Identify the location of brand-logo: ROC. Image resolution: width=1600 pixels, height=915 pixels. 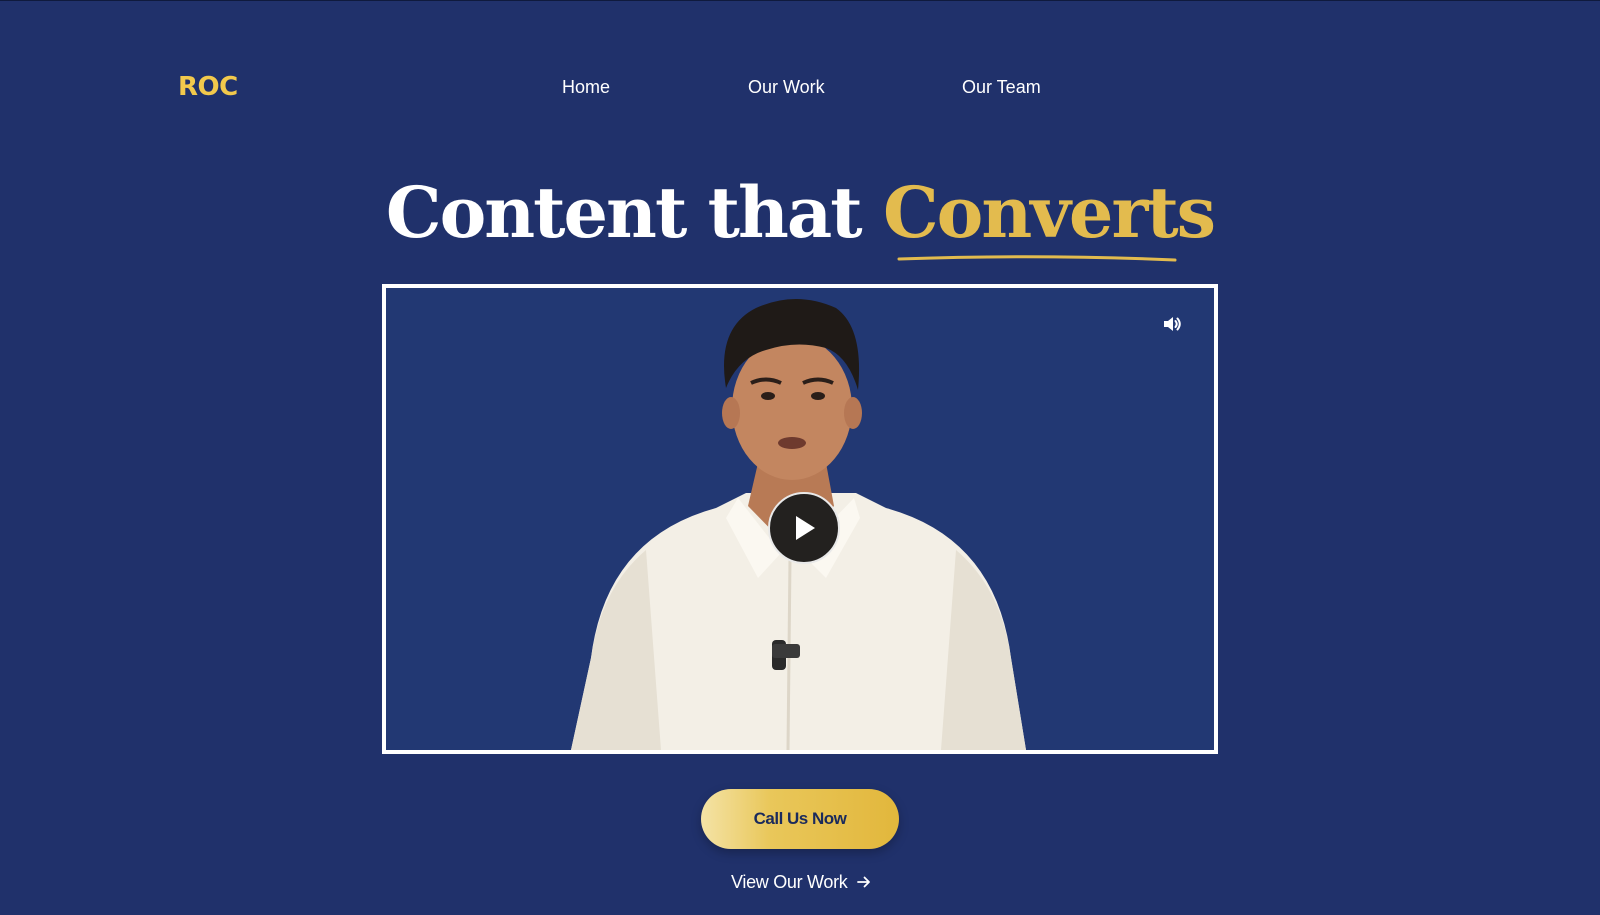
(208, 87).